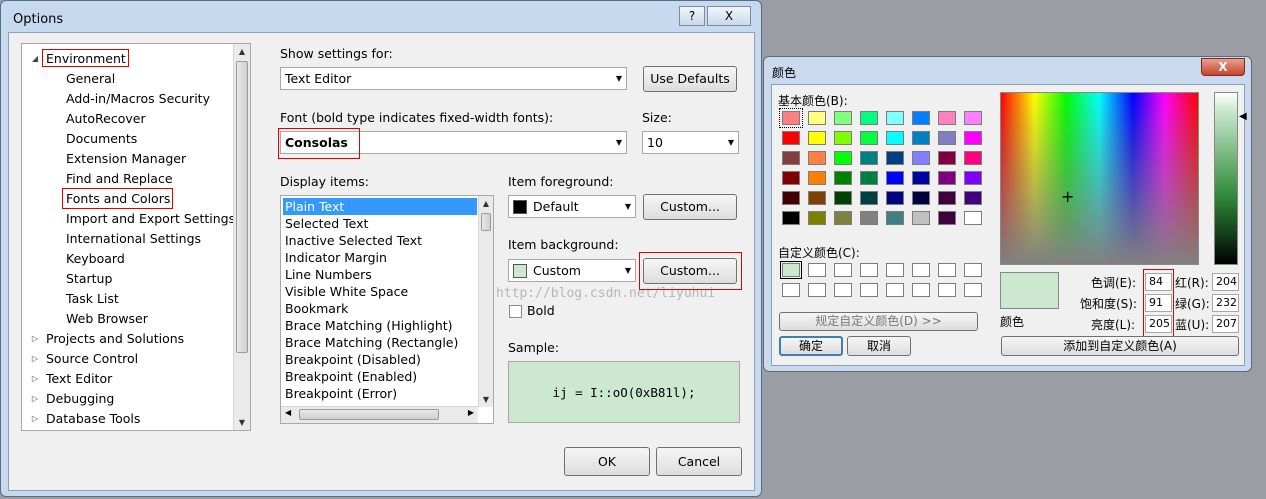 The width and height of the screenshot is (1266, 499). I want to click on ok-button: OK, so click(607, 461).